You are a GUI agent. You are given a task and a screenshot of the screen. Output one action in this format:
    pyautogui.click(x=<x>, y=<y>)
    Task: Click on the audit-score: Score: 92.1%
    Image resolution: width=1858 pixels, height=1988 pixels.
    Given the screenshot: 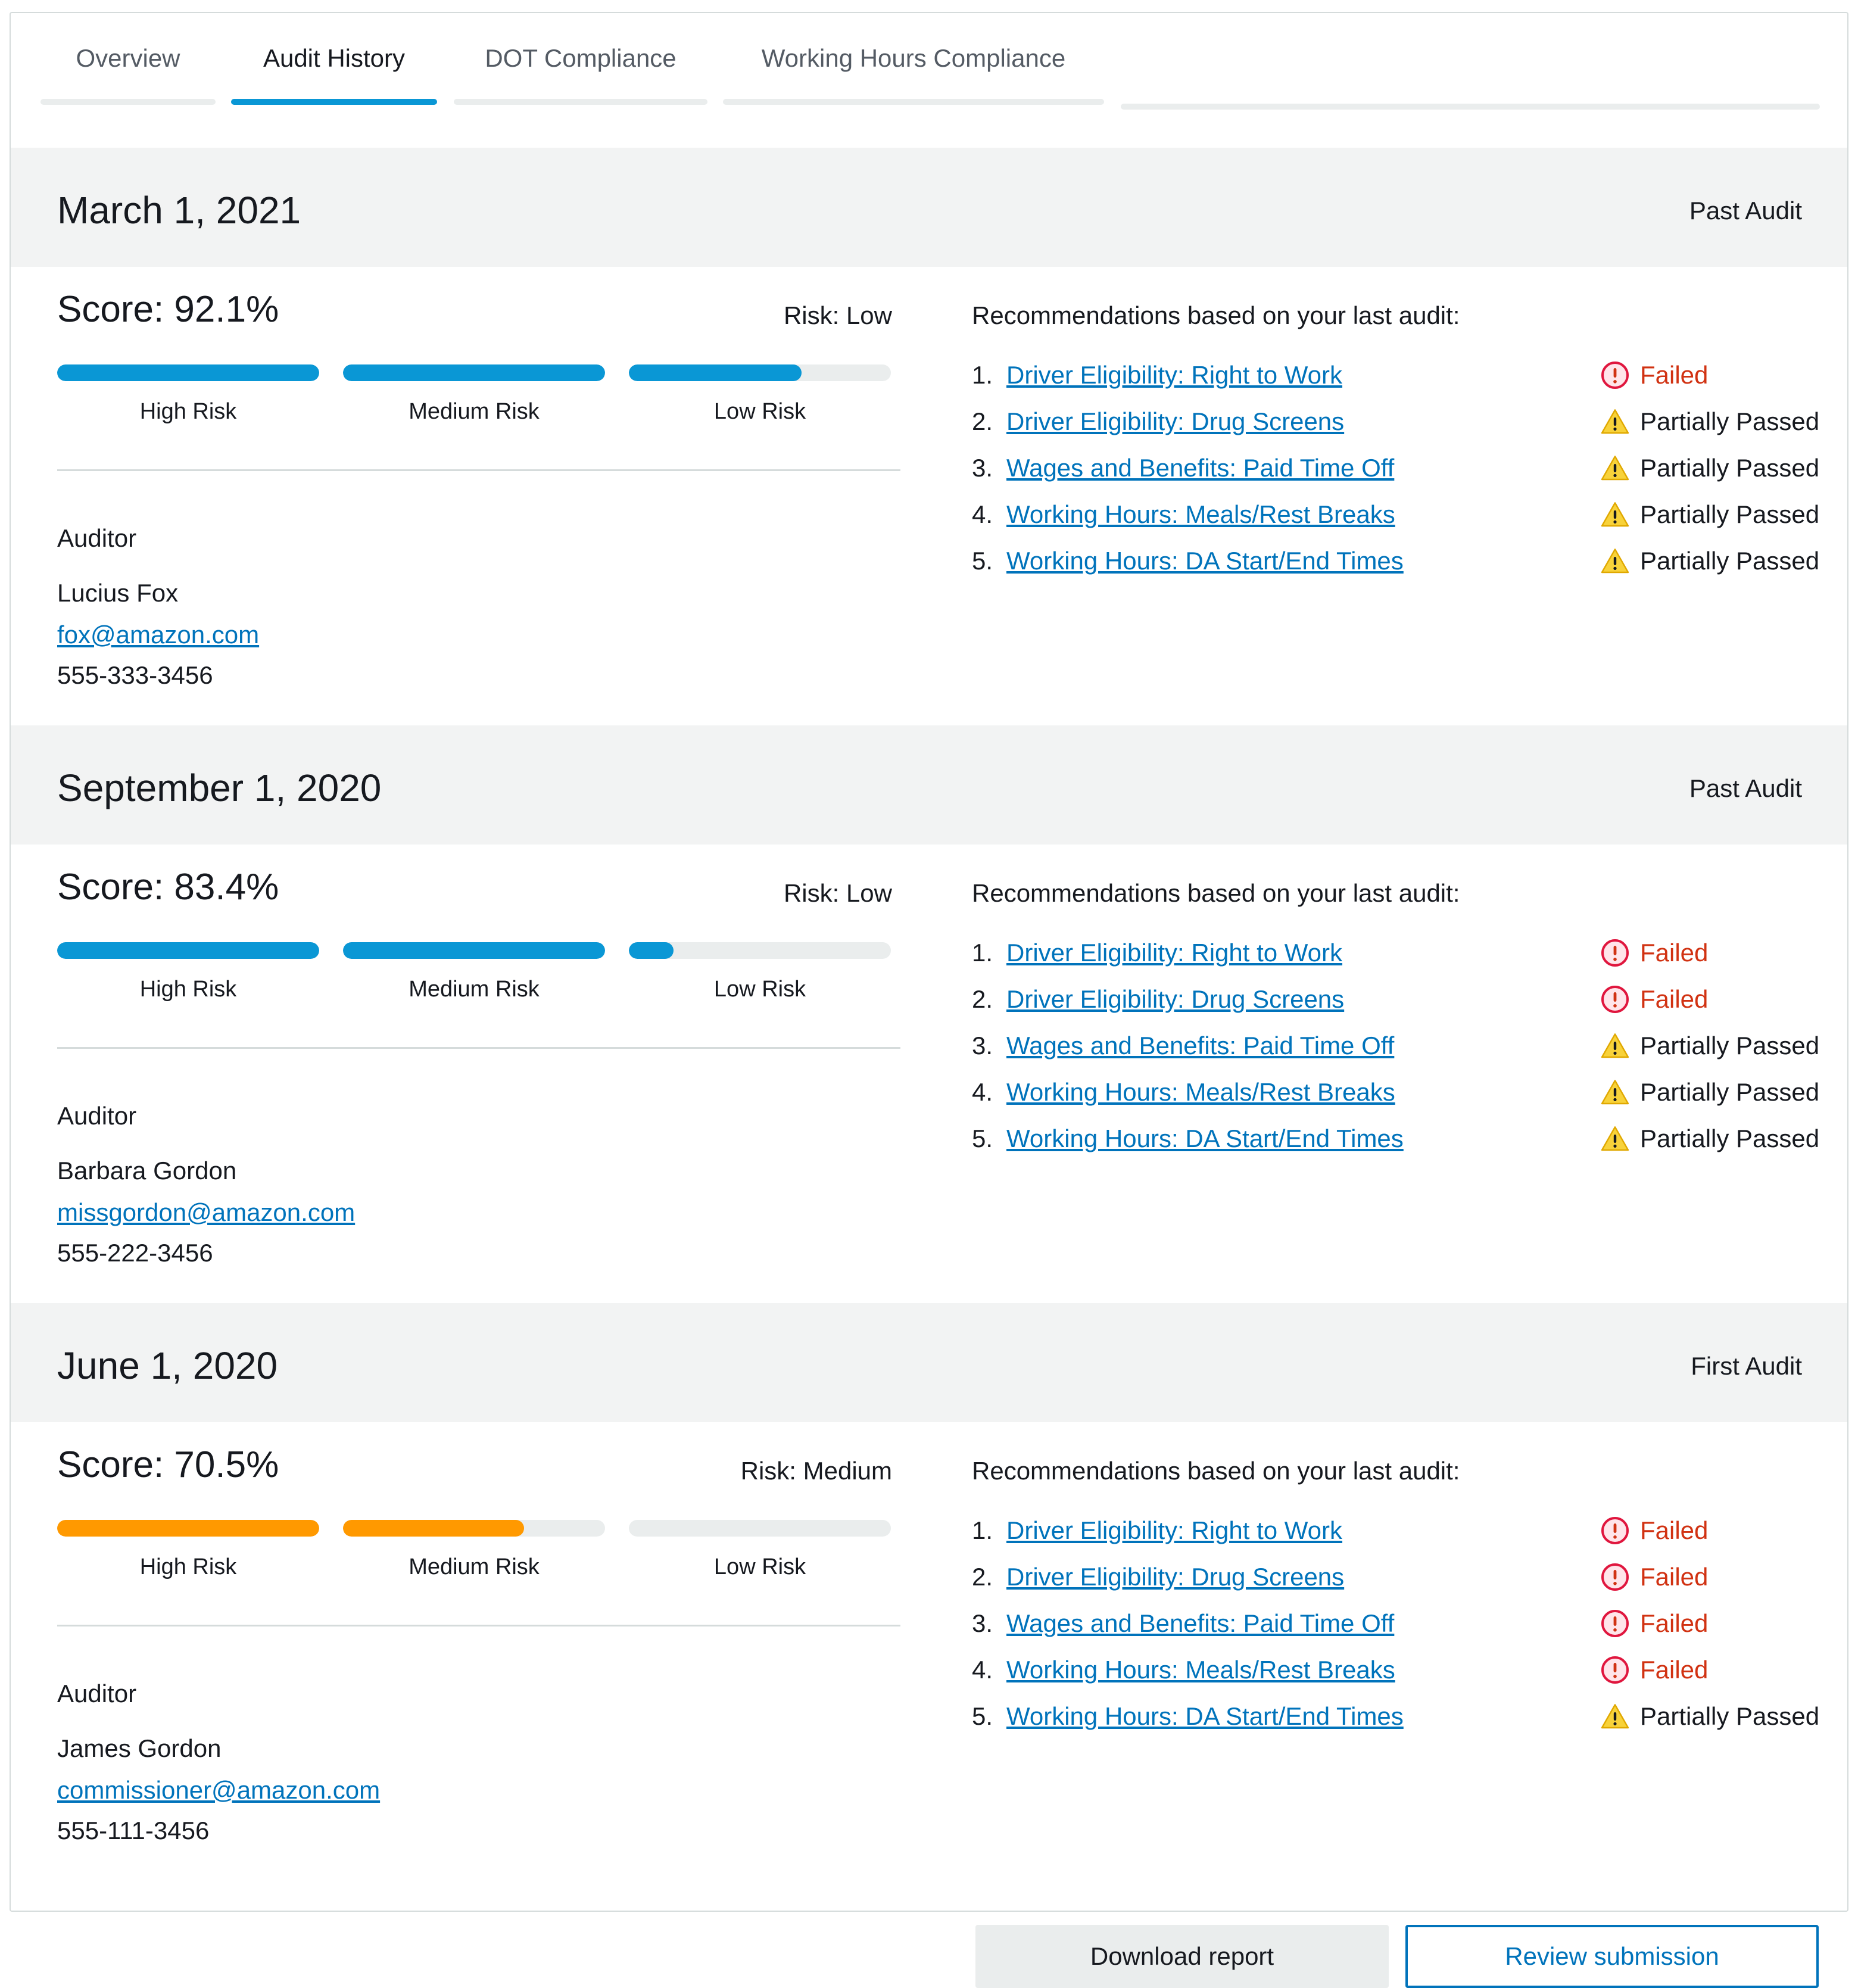 What is the action you would take?
    pyautogui.click(x=168, y=309)
    